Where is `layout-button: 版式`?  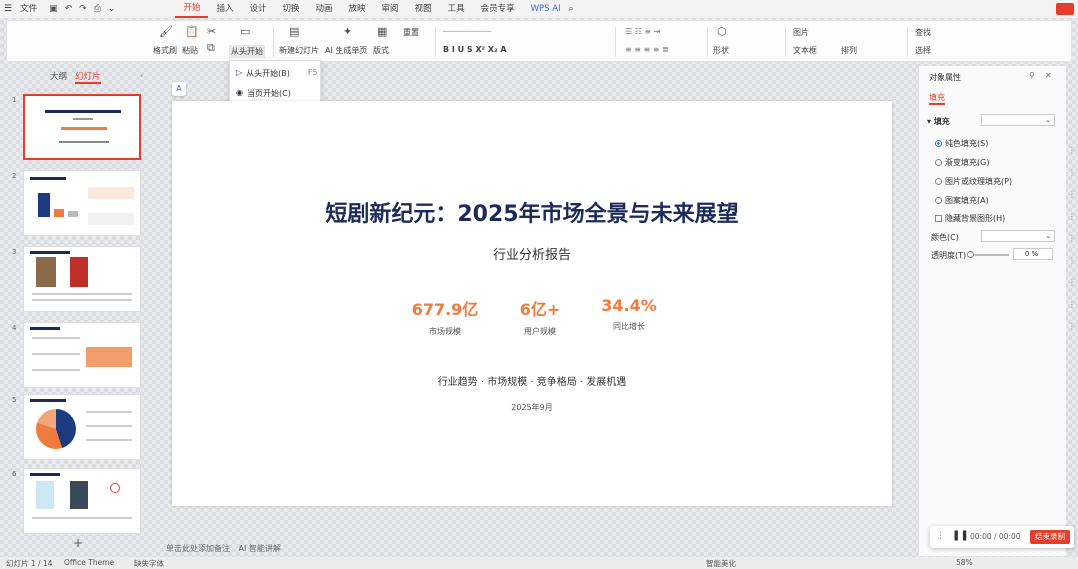 layout-button: 版式 is located at coordinates (381, 50).